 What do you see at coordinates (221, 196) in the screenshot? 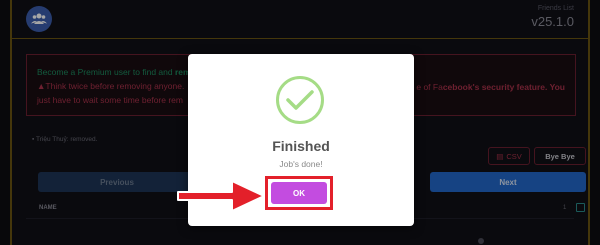
I see `pointer-arrow-icon` at bounding box center [221, 196].